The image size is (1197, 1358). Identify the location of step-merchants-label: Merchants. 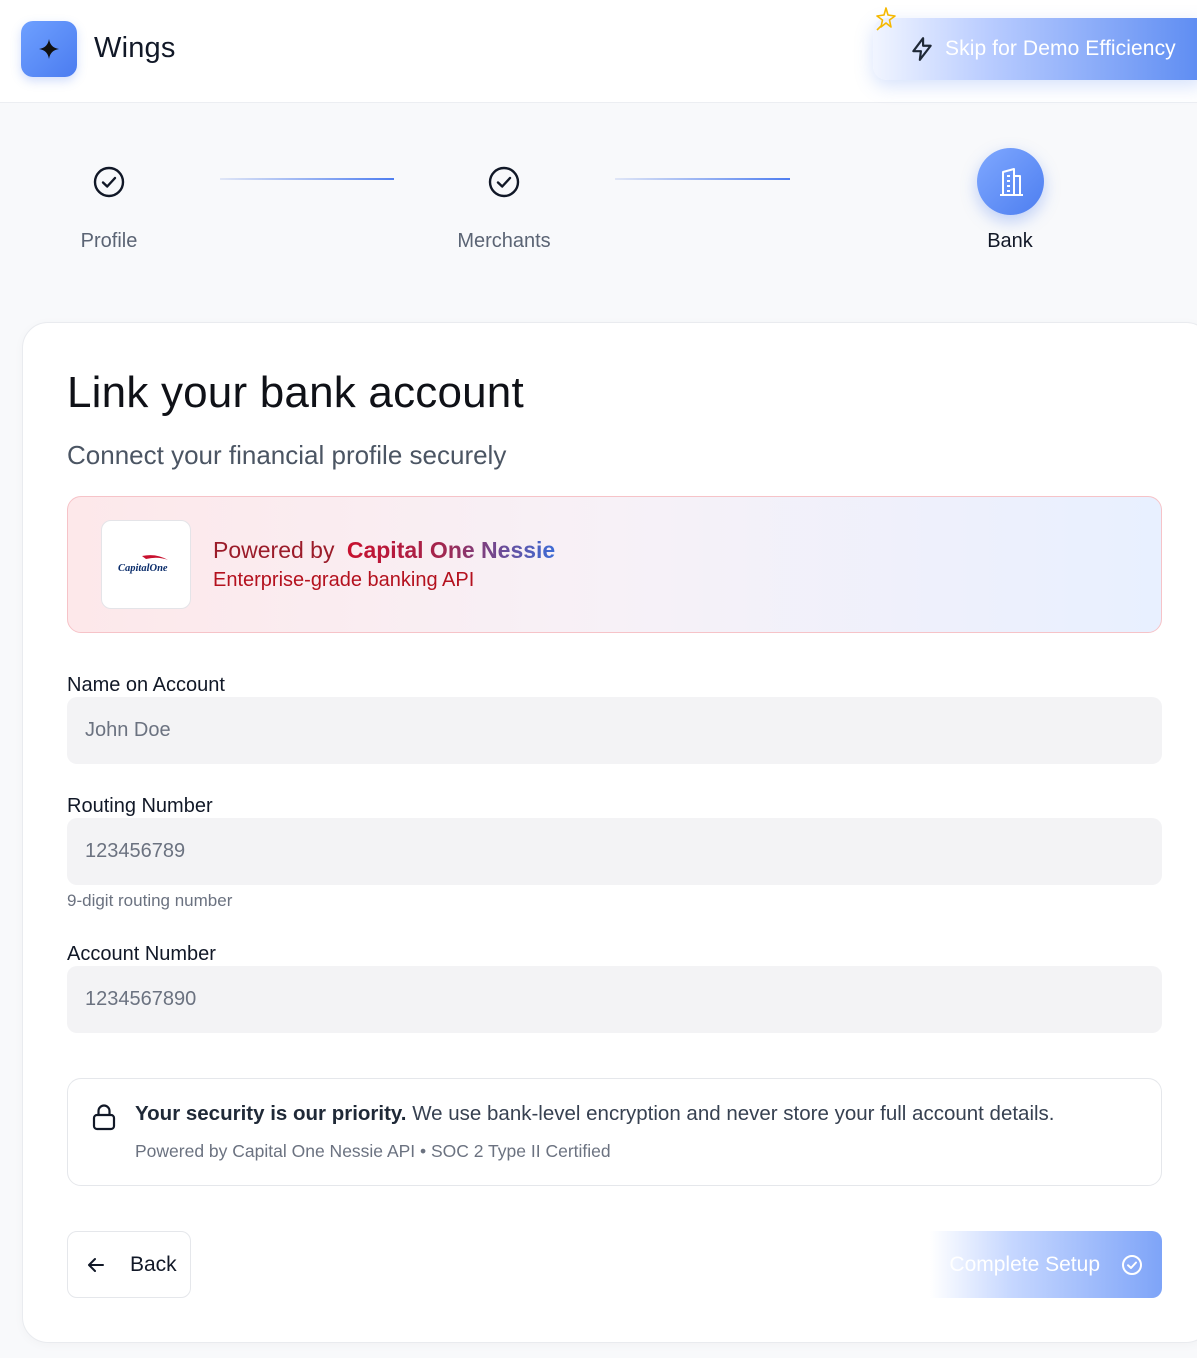
(504, 241).